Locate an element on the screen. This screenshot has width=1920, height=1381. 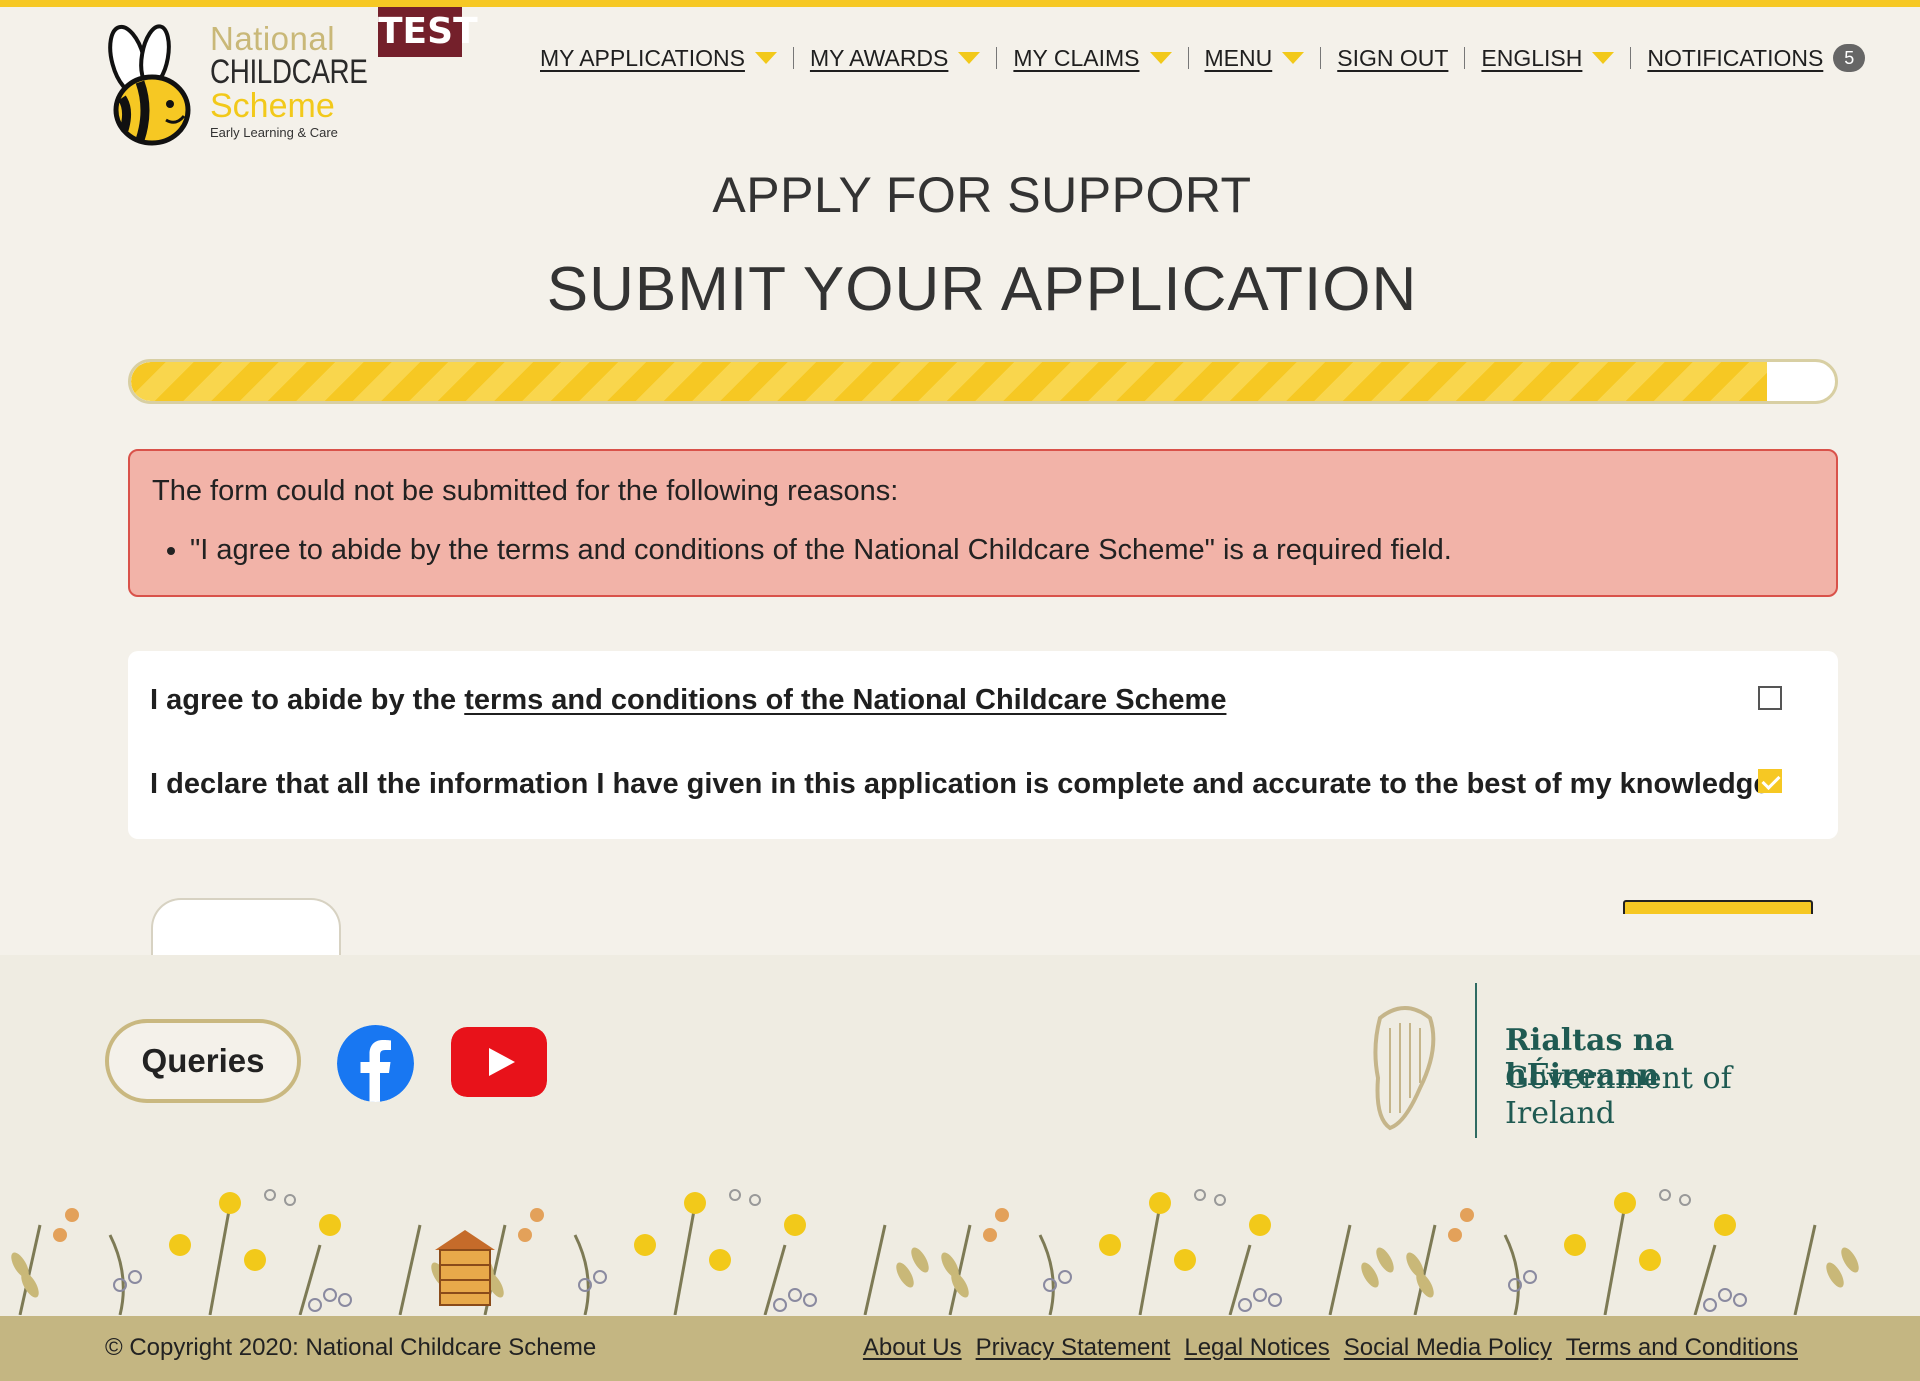
nav-menu-link: MENU is located at coordinates (1239, 58).